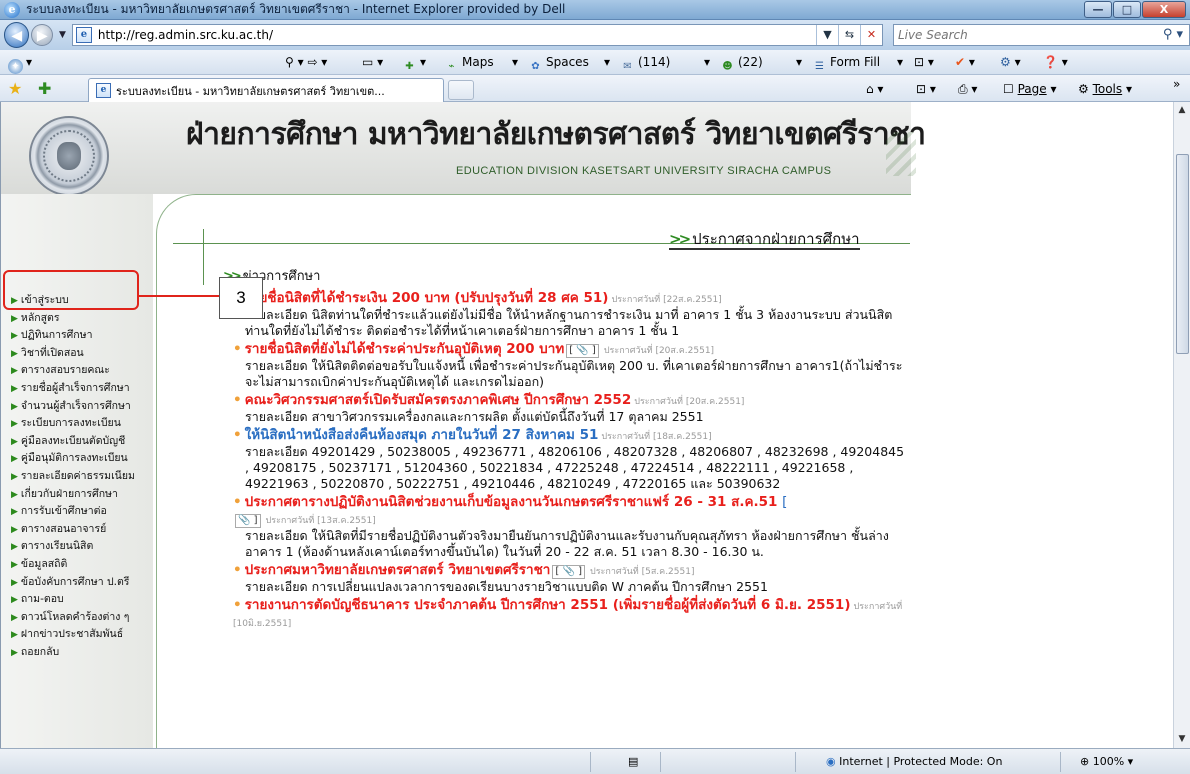 This screenshot has width=1190, height=774. Describe the element at coordinates (848, 35) in the screenshot. I see `refresh-icon: ⇆` at that location.